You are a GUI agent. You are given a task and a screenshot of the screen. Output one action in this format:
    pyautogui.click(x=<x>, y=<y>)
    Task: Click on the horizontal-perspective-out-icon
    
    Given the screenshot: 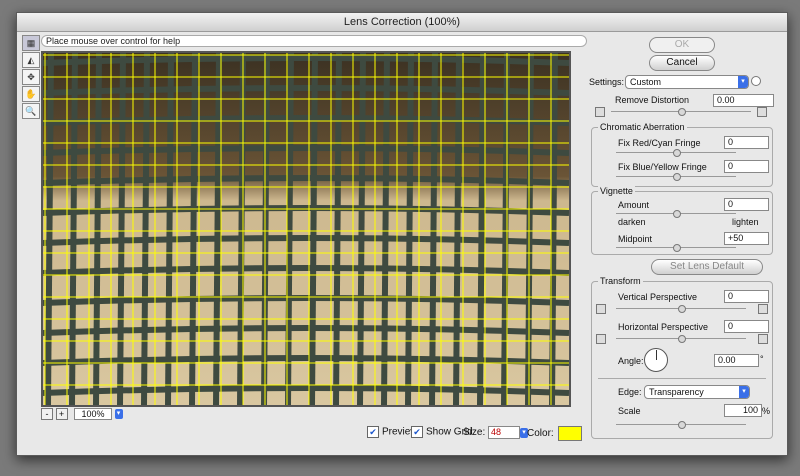 What is the action you would take?
    pyautogui.click(x=763, y=339)
    